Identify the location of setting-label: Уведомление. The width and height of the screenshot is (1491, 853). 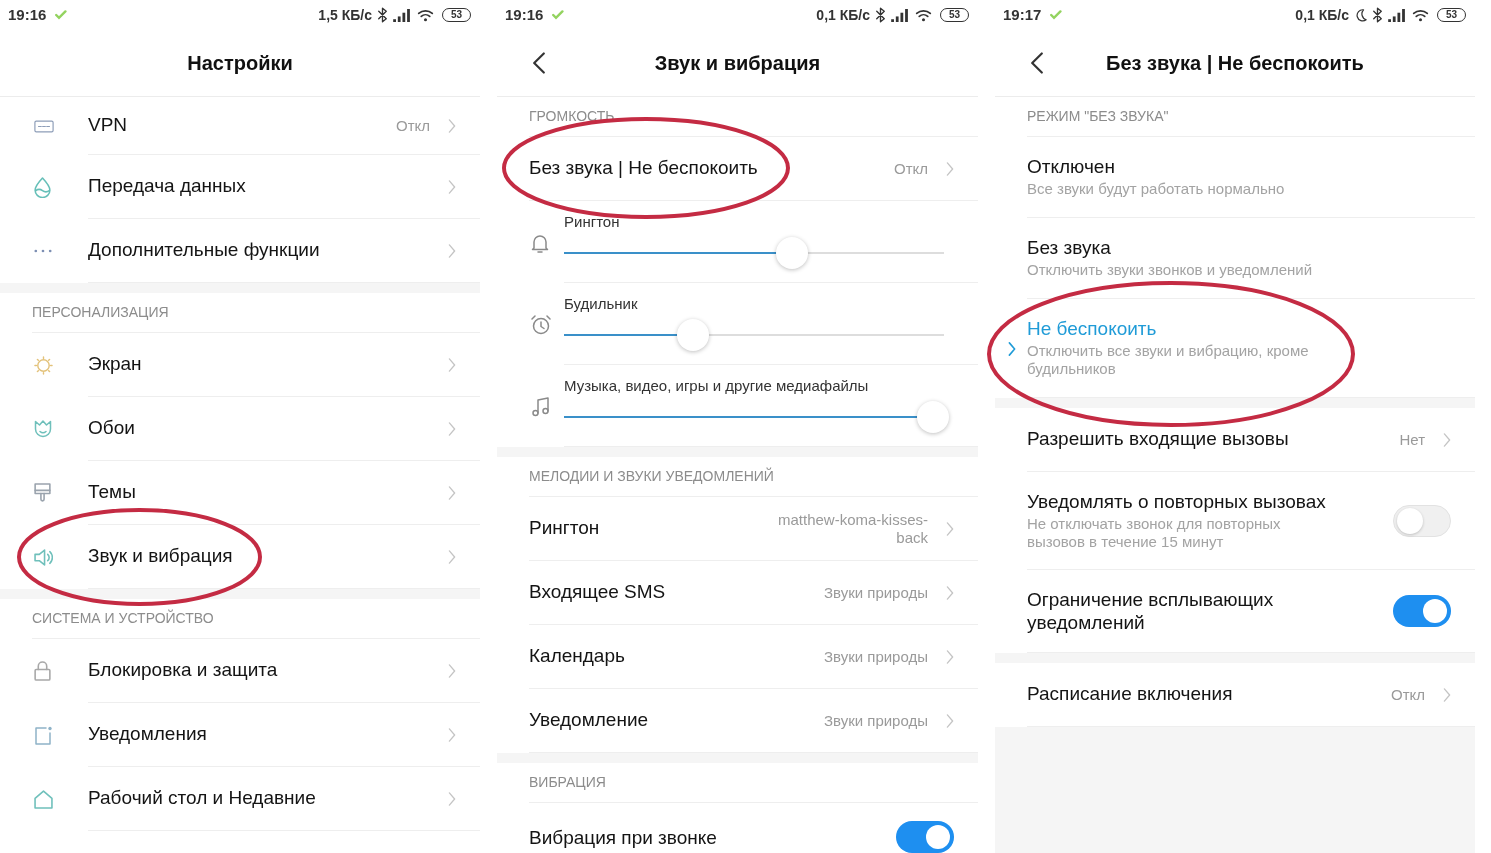
(589, 720).